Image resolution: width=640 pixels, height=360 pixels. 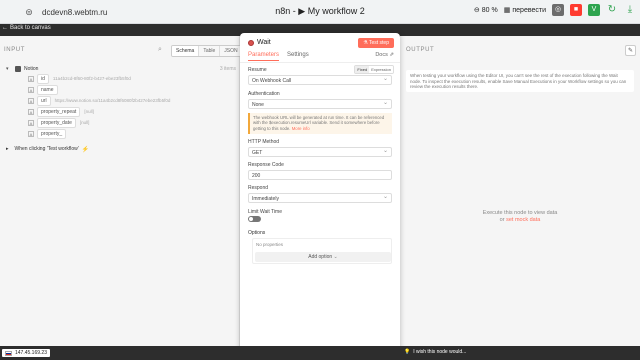 I want to click on field-key: id, so click(x=43, y=78).